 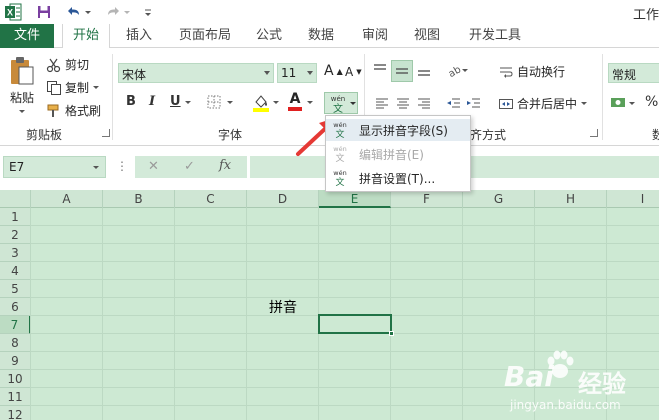 I want to click on tab-developer: 开发工具, so click(x=495, y=36).